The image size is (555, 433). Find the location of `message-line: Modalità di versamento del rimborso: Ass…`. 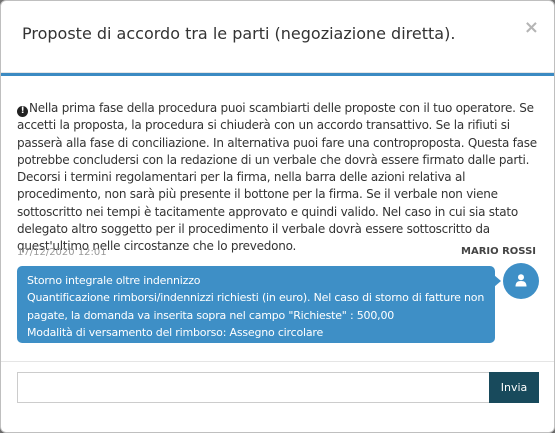

message-line: Modalità di versamento del rimborso: Ass… is located at coordinates (175, 332).